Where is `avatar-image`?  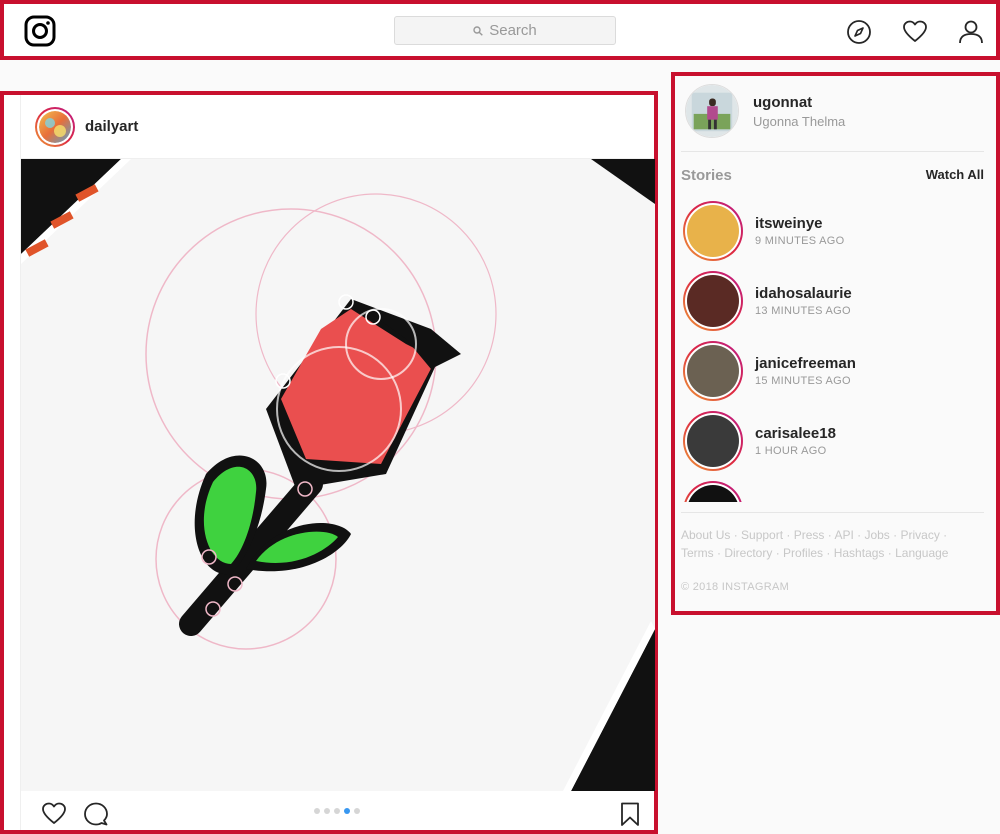
avatar-image is located at coordinates (55, 126).